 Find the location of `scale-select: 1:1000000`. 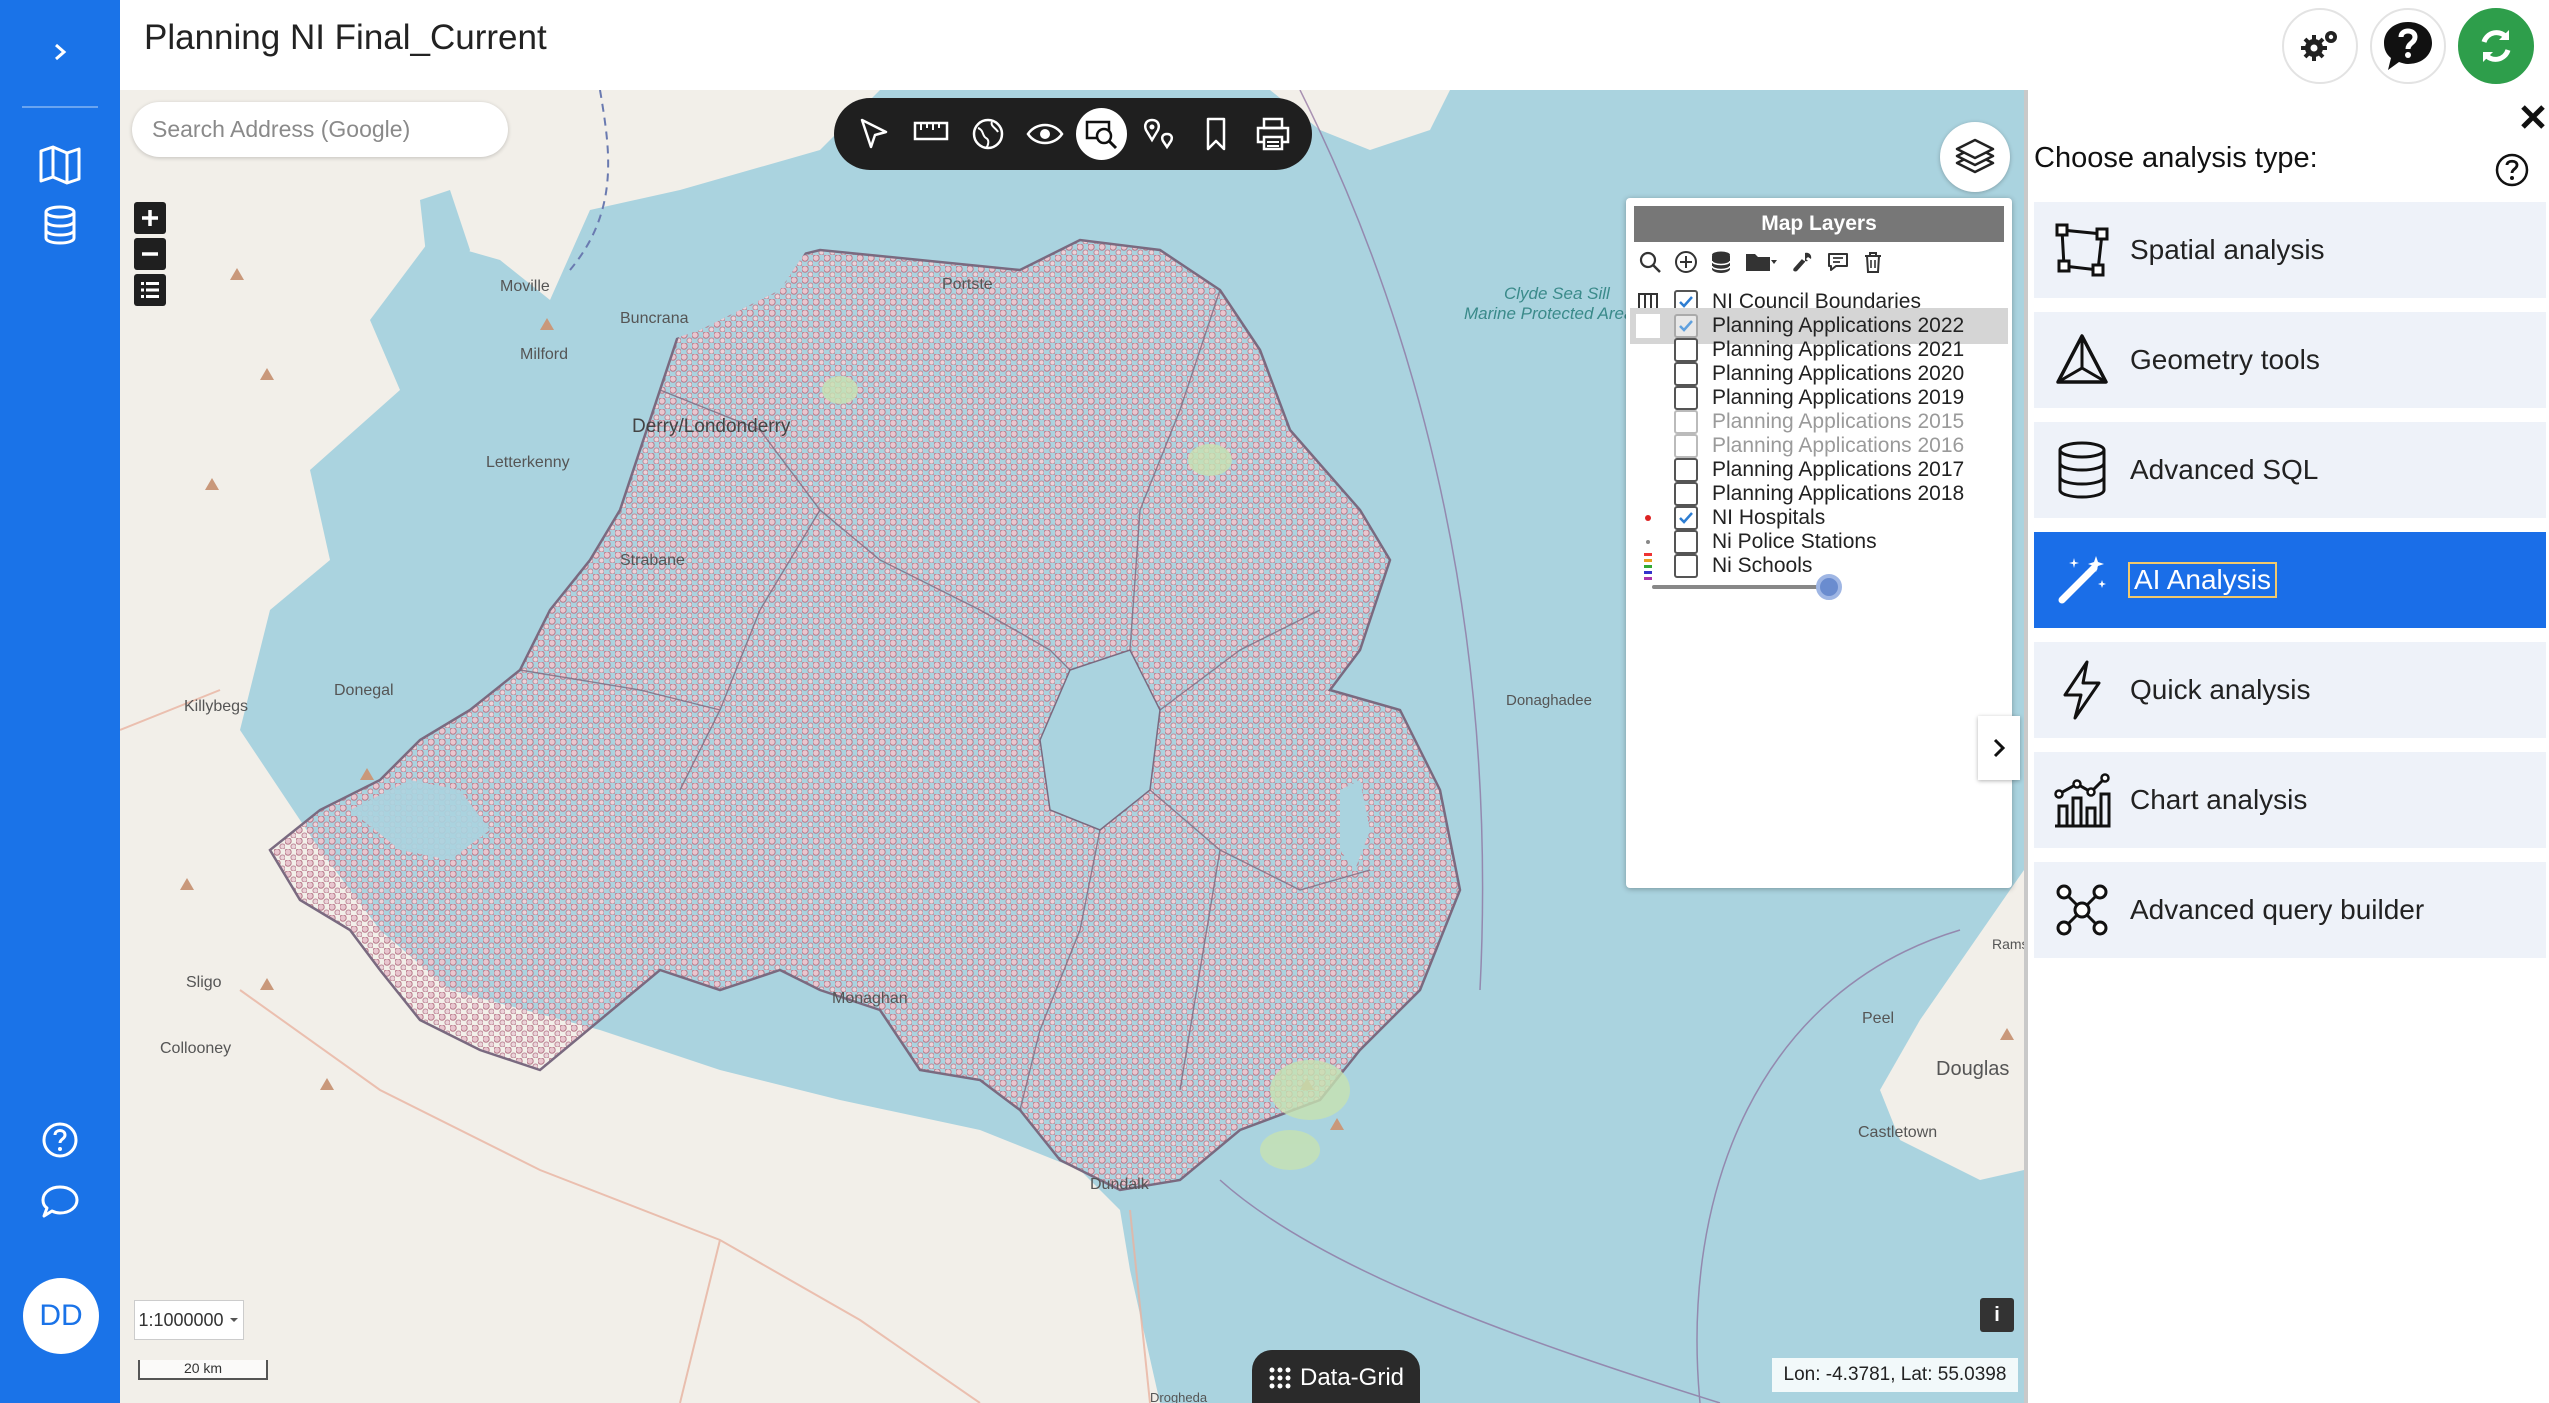

scale-select: 1:1000000 is located at coordinates (189, 1320).